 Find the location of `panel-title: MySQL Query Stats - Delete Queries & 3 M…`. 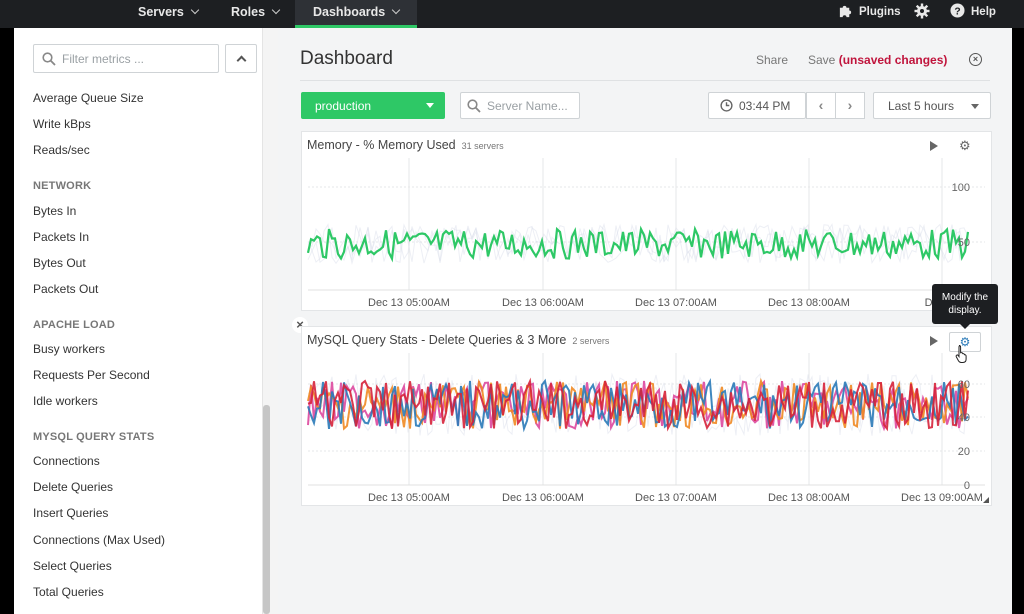

panel-title: MySQL Query Stats - Delete Queries & 3 M… is located at coordinates (458, 340).